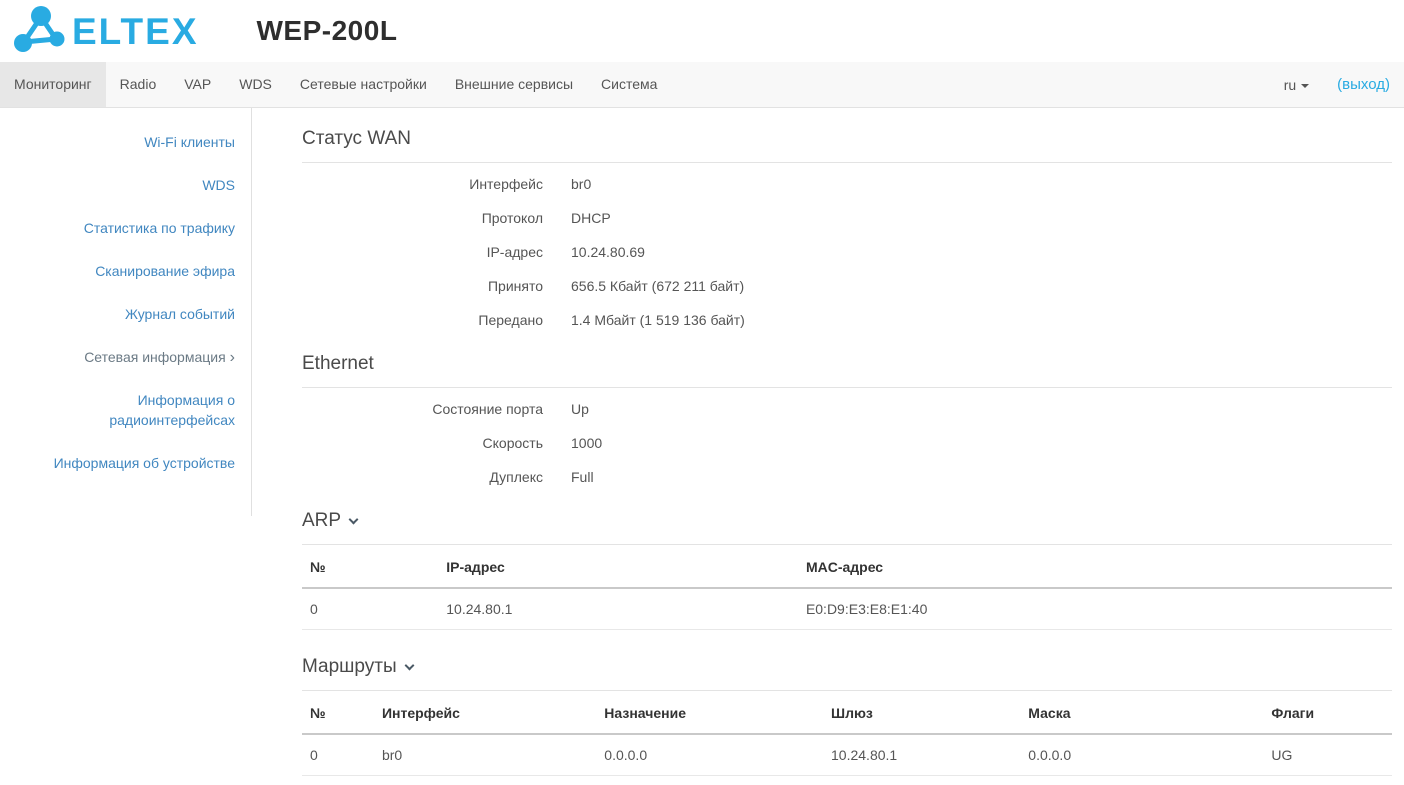 This screenshot has height=785, width=1404. Describe the element at coordinates (608, 252) in the screenshot. I see `field-value: 10.24.80.69` at that location.